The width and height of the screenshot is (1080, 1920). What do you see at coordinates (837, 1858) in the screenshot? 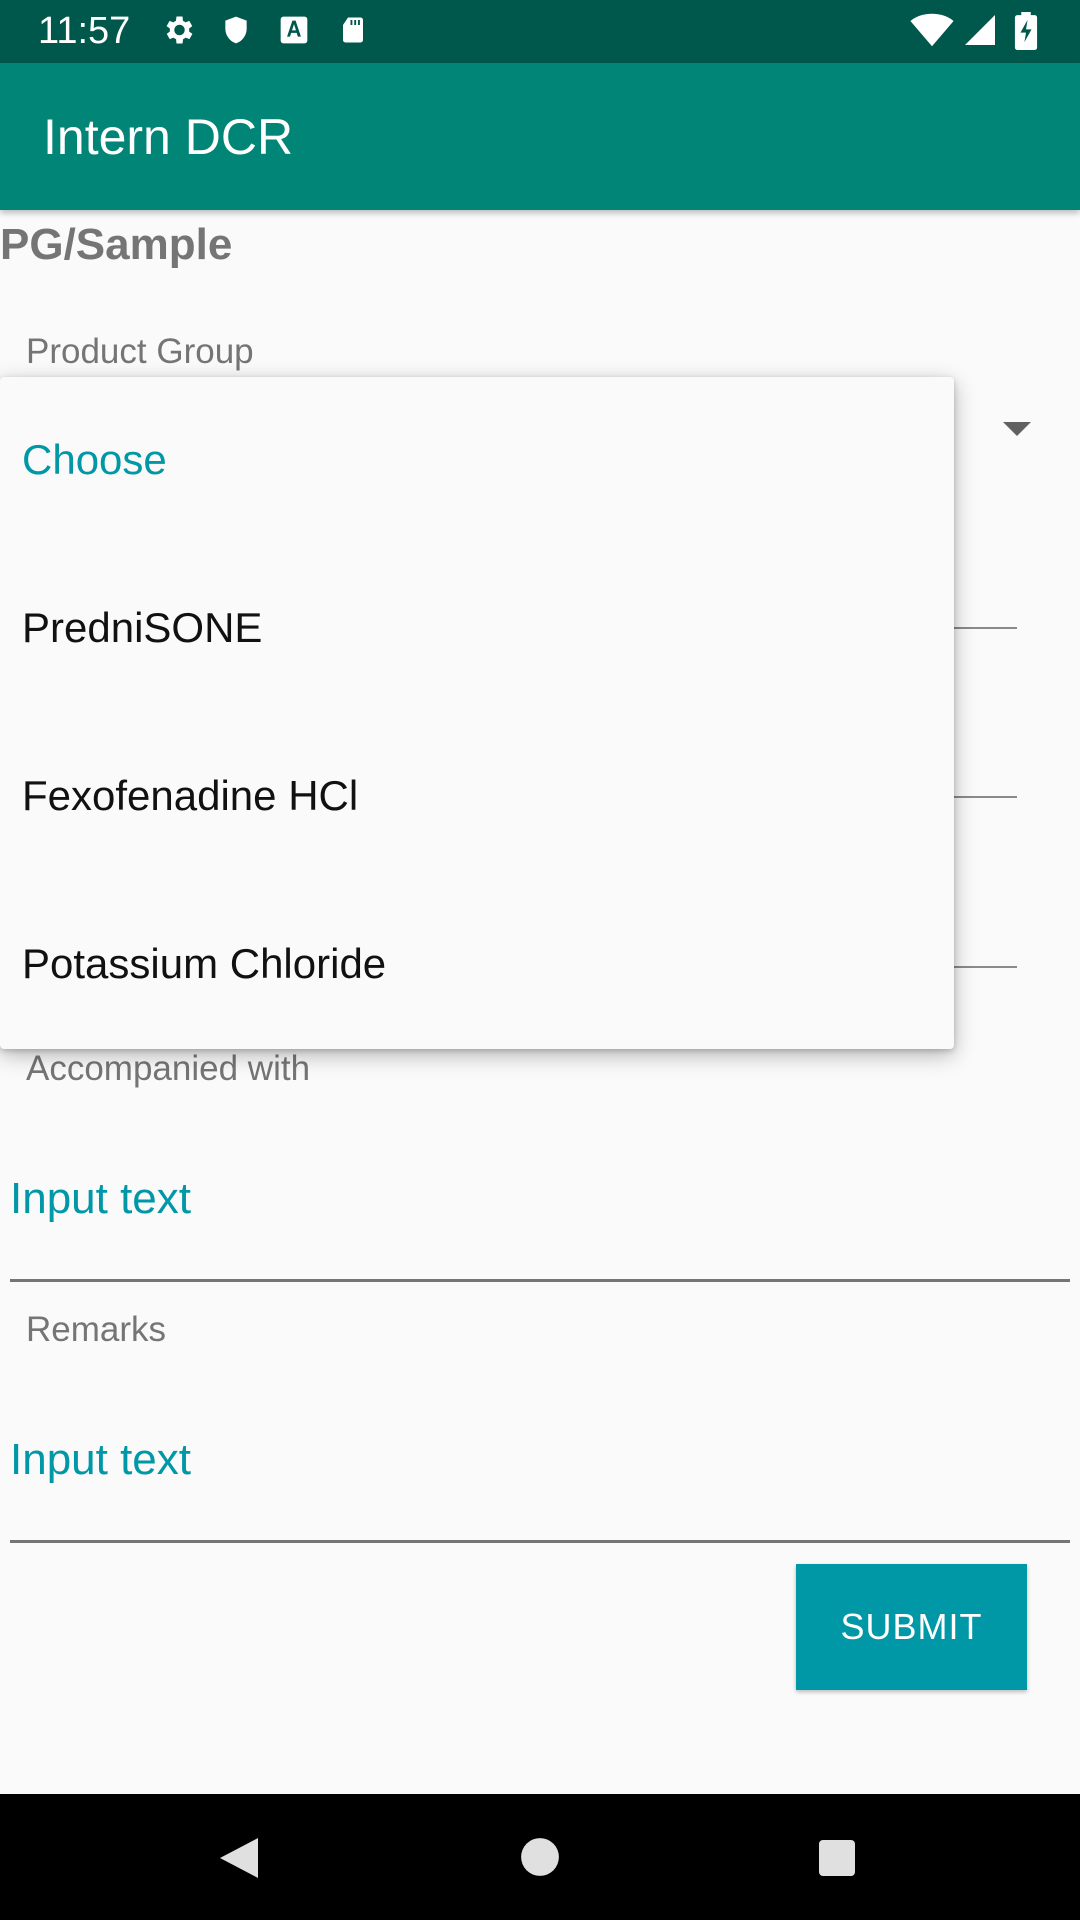
I see `recents-icon` at bounding box center [837, 1858].